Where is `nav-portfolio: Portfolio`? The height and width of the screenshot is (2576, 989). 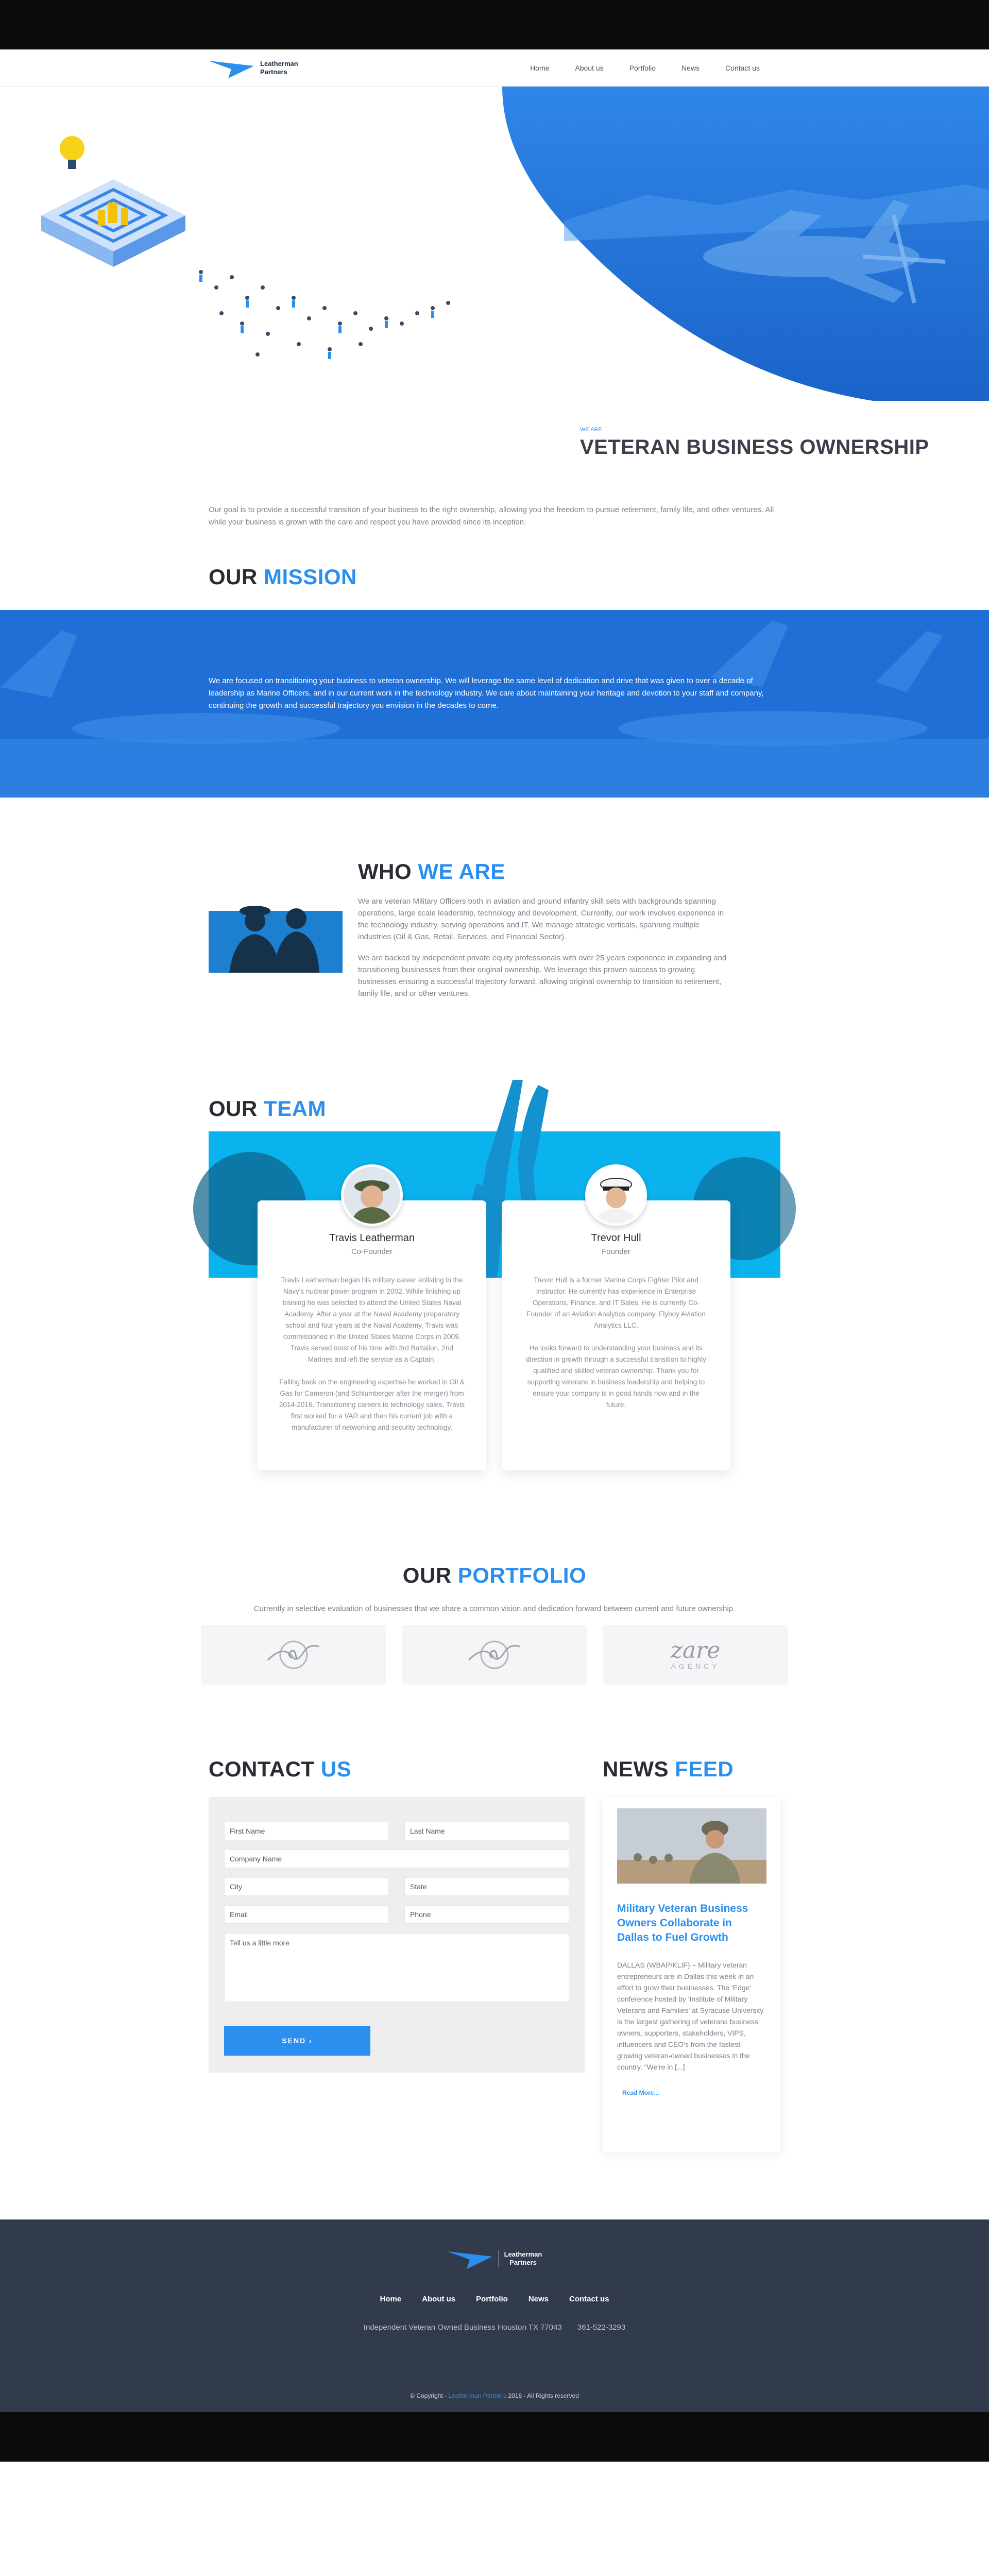 nav-portfolio: Portfolio is located at coordinates (642, 68).